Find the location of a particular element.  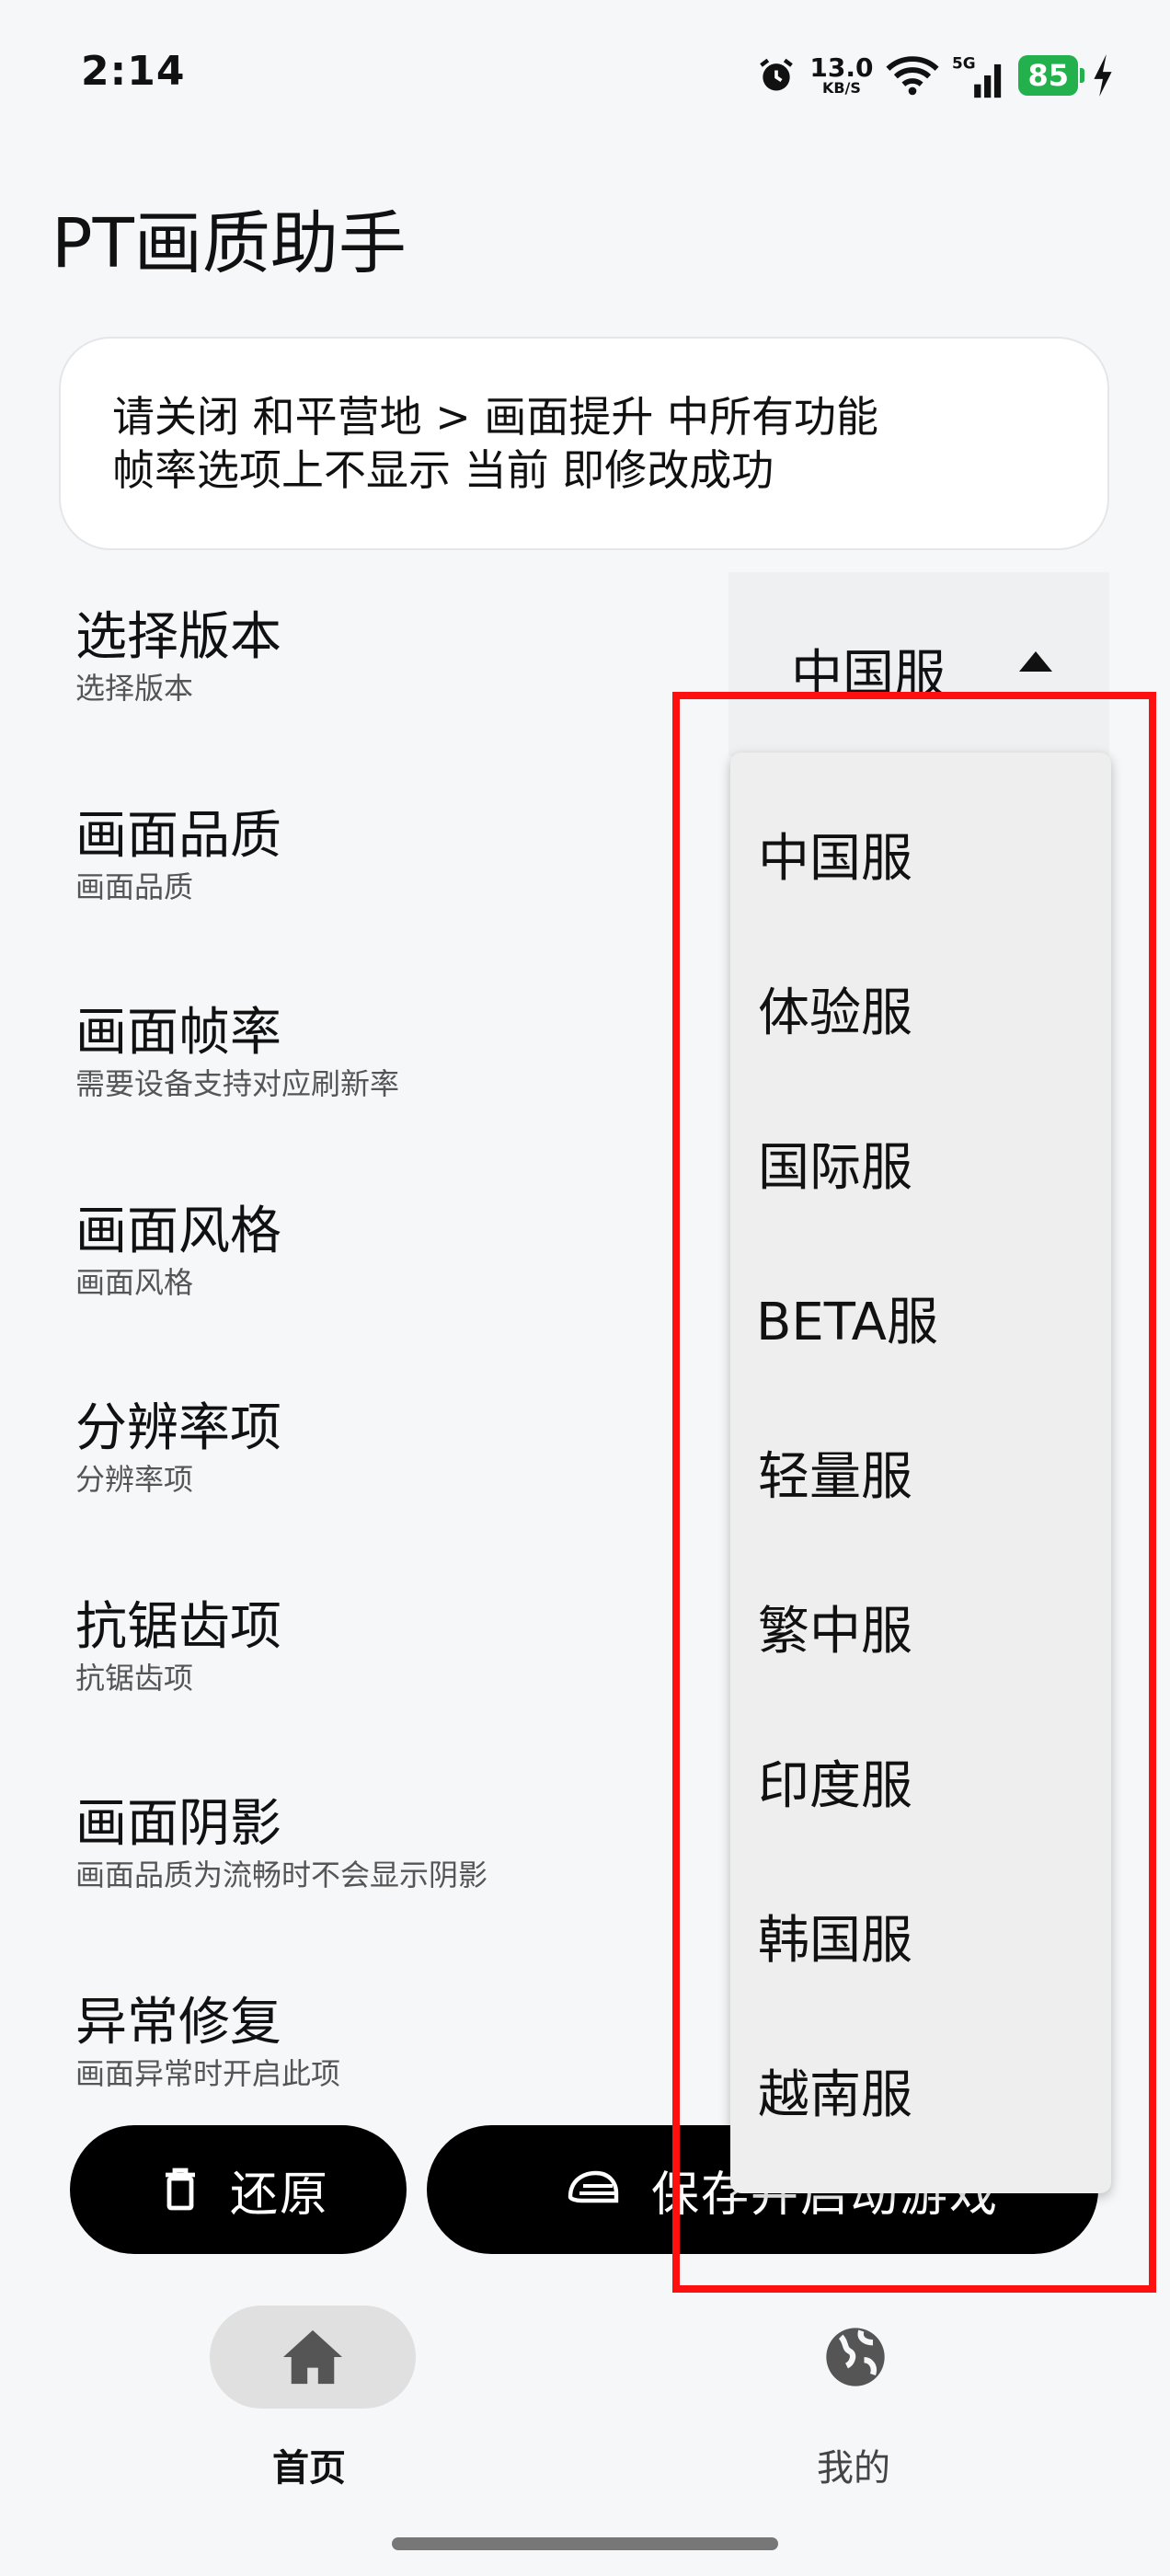

caret-up-icon is located at coordinates (1035, 661).